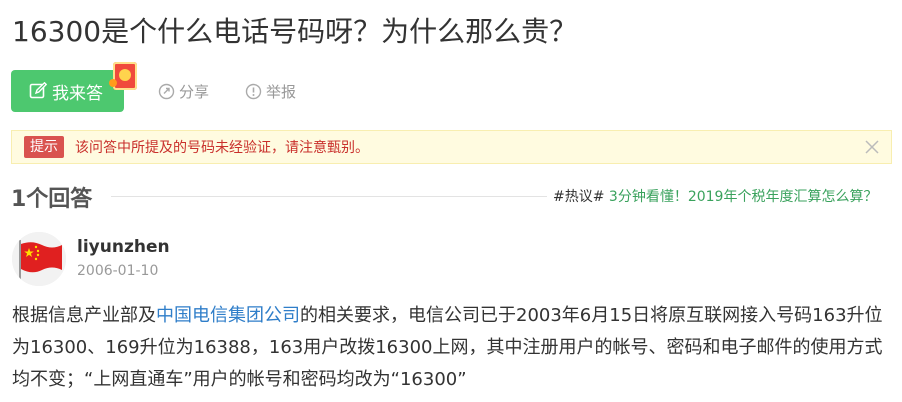 The width and height of the screenshot is (902, 402). What do you see at coordinates (44, 147) in the screenshot?
I see `notice-tag: 提示` at bounding box center [44, 147].